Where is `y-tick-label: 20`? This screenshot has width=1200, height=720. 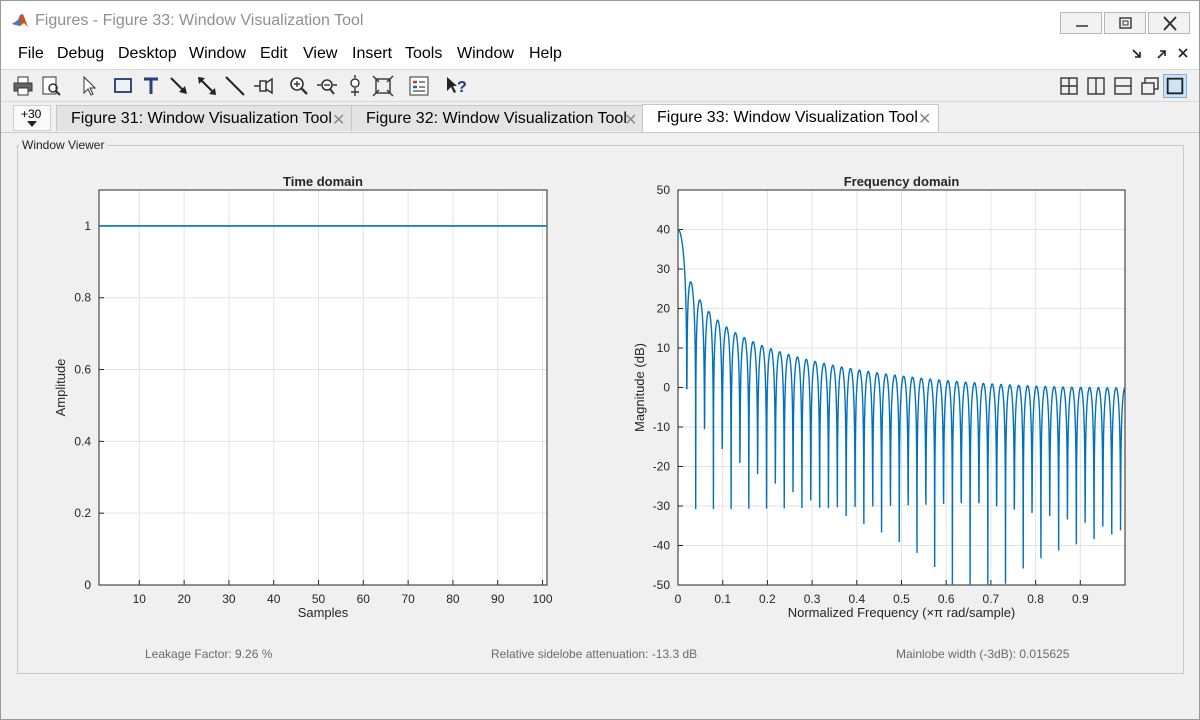
y-tick-label: 20 is located at coordinates (664, 309).